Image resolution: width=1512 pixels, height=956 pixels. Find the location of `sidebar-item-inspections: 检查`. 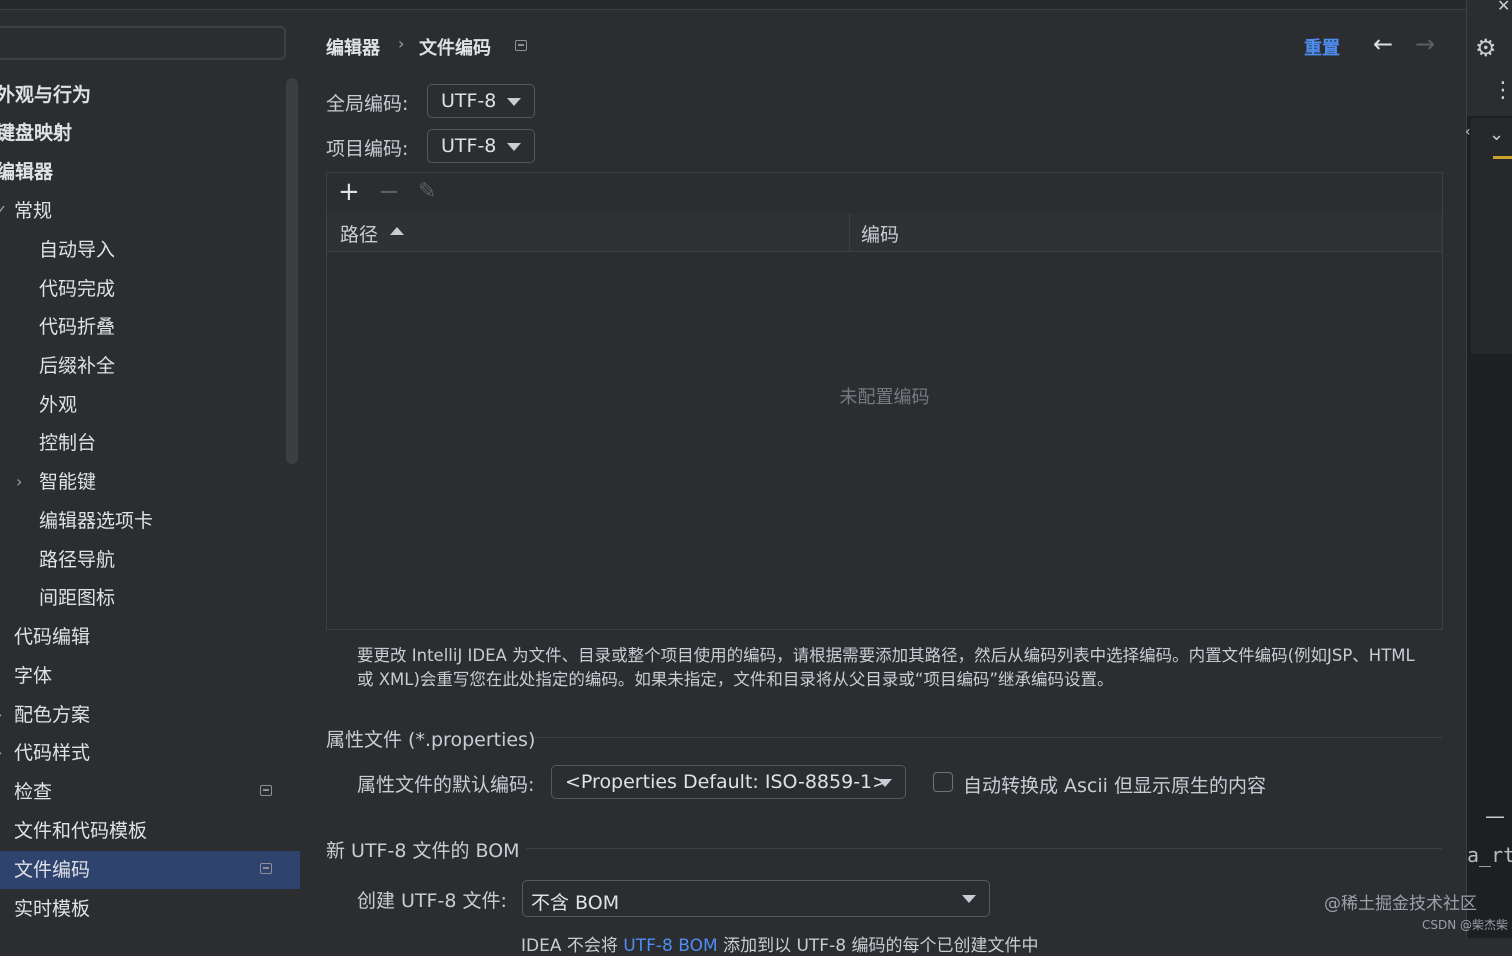

sidebar-item-inspections: 检查 is located at coordinates (150, 792).